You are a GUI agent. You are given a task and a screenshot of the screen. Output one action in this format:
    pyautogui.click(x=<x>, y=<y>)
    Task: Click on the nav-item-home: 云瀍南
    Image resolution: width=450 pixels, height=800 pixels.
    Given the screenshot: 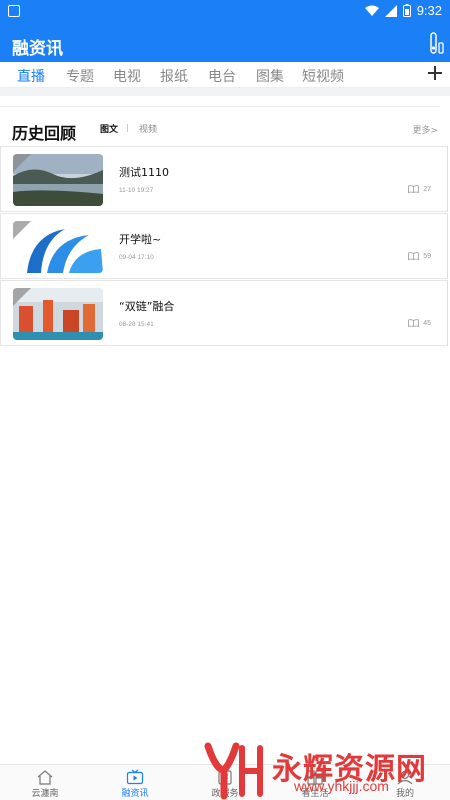 What is the action you would take?
    pyautogui.click(x=45, y=782)
    